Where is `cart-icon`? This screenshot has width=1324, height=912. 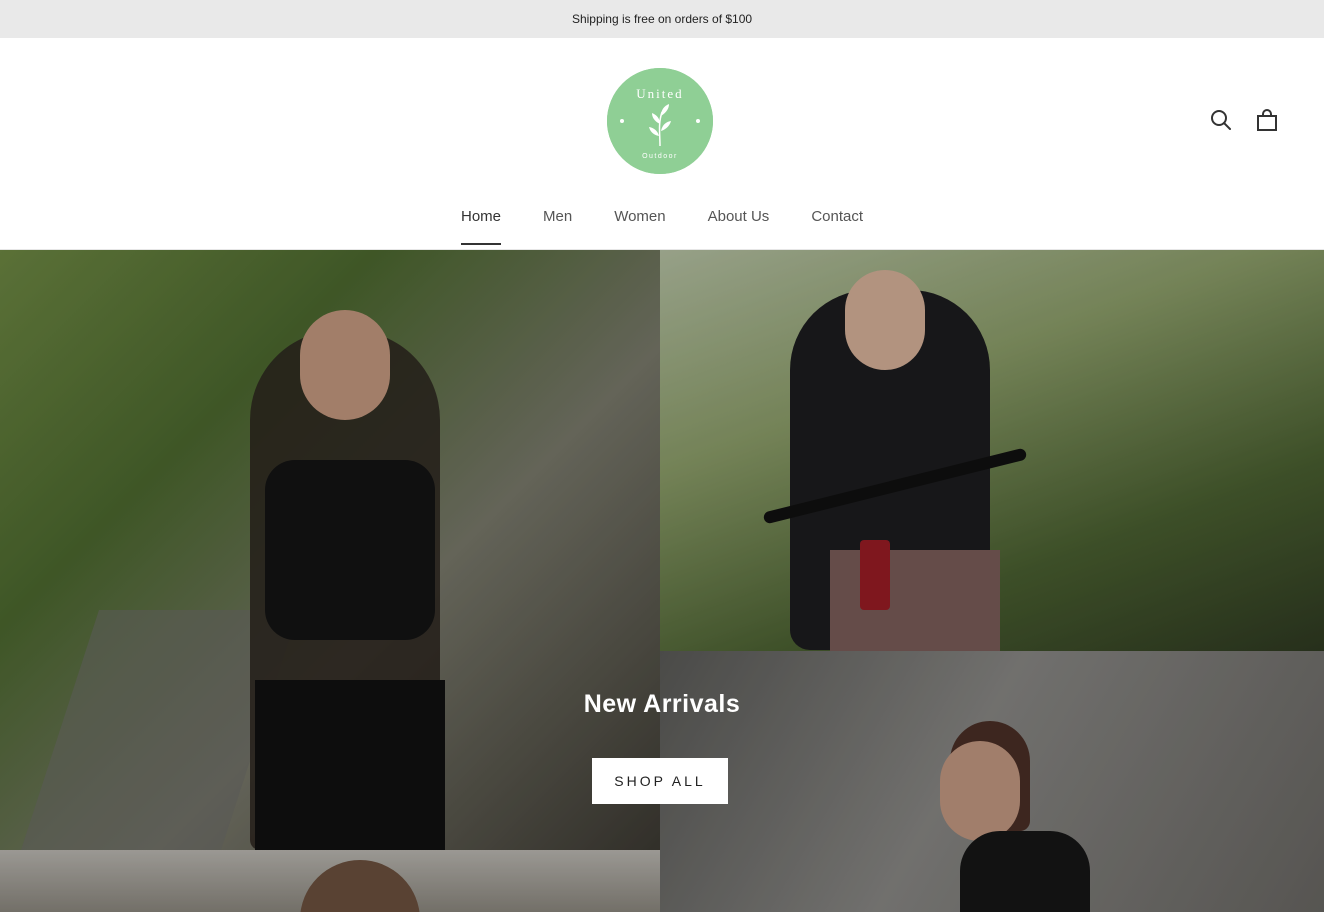
cart-icon is located at coordinates (1267, 120).